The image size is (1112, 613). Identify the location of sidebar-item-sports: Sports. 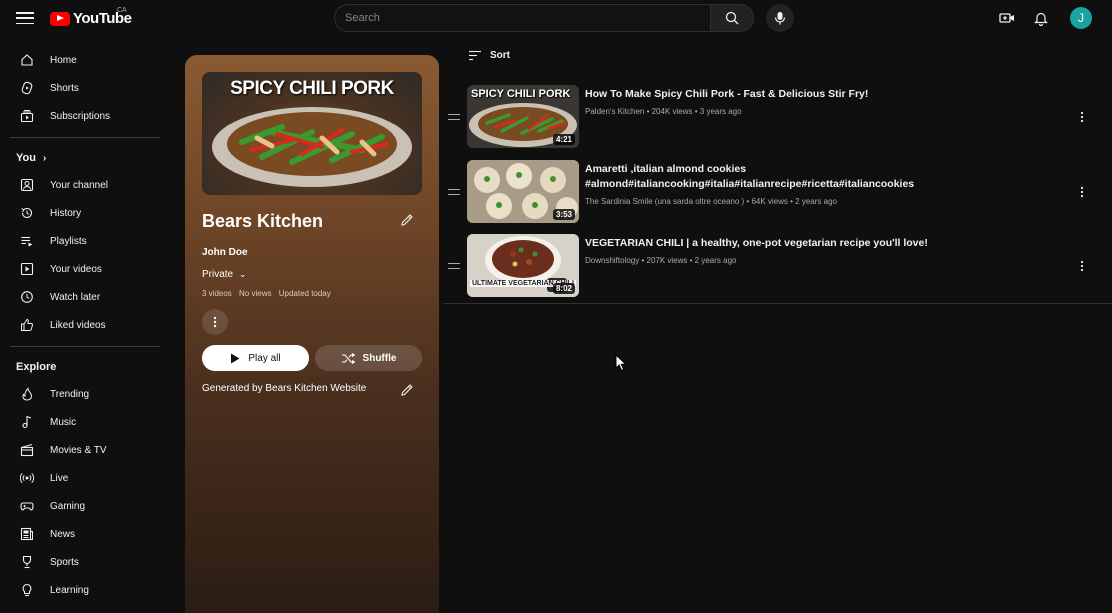
(85, 562).